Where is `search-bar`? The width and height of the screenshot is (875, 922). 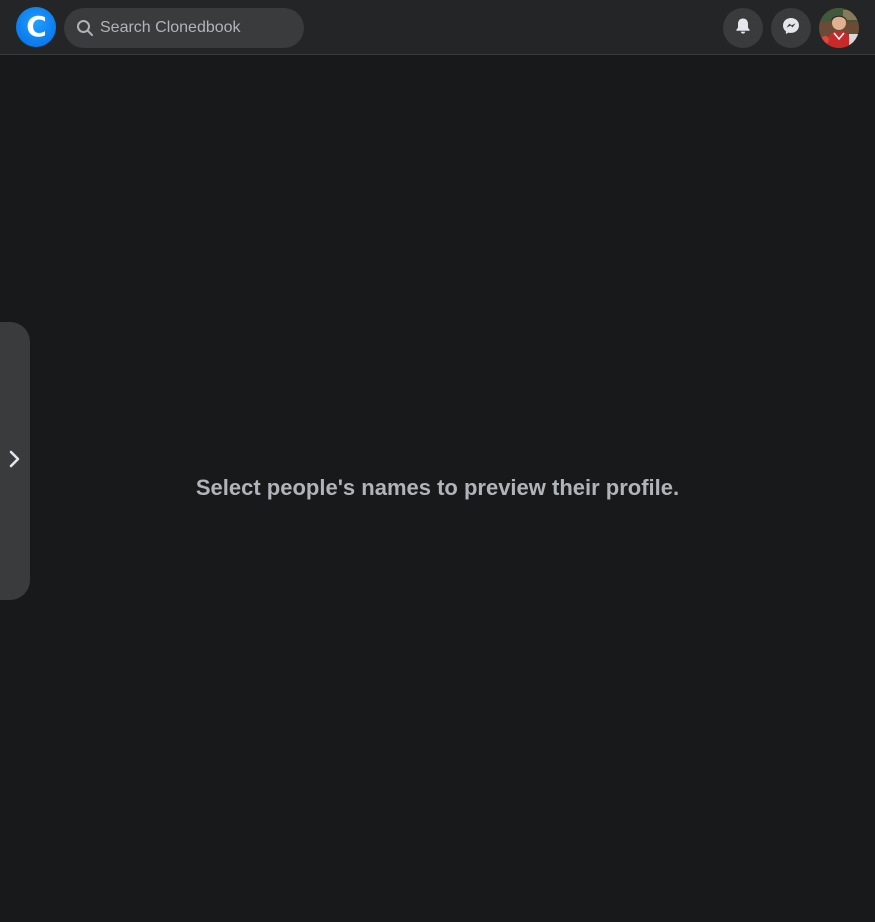 search-bar is located at coordinates (184, 28).